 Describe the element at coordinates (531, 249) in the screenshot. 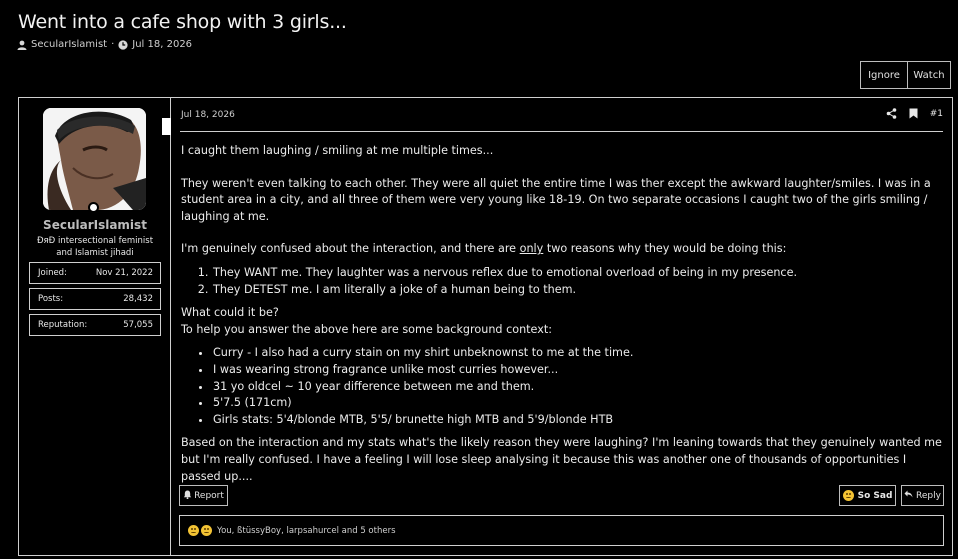

I see `underlined-text: only` at that location.